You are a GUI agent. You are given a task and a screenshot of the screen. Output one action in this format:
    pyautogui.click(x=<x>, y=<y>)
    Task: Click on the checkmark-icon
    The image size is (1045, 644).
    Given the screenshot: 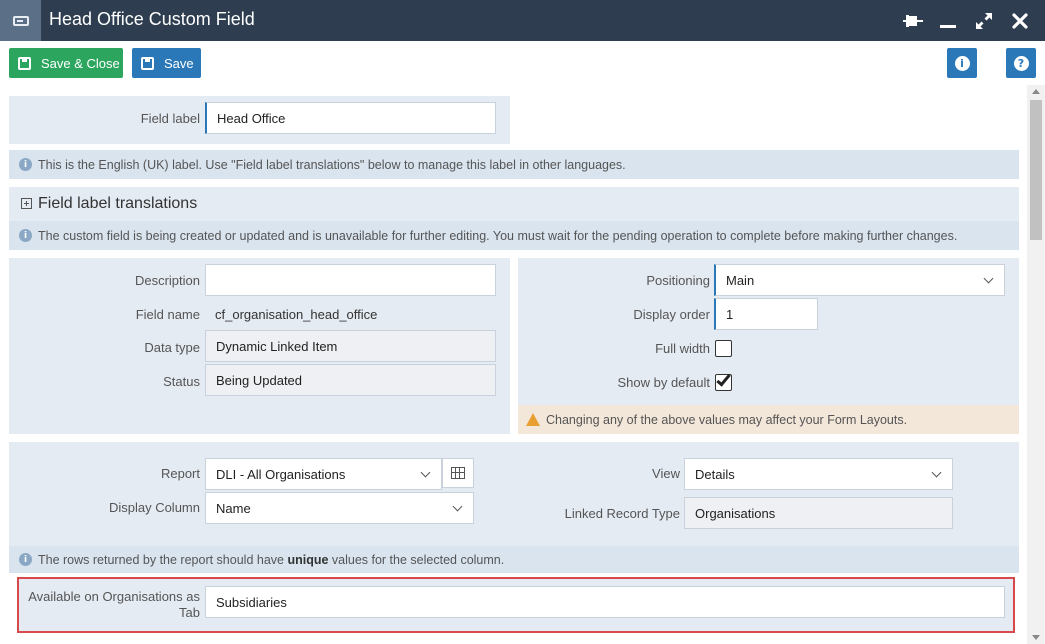 What is the action you would take?
    pyautogui.click(x=723, y=379)
    